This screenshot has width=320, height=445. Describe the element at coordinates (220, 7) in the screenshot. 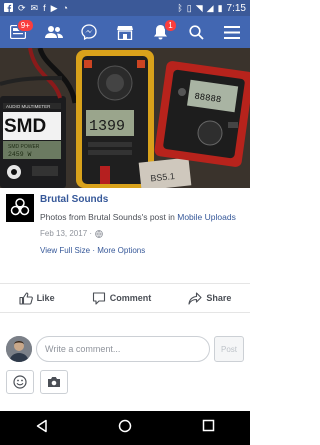

I see `battery-icon: ▮` at that location.